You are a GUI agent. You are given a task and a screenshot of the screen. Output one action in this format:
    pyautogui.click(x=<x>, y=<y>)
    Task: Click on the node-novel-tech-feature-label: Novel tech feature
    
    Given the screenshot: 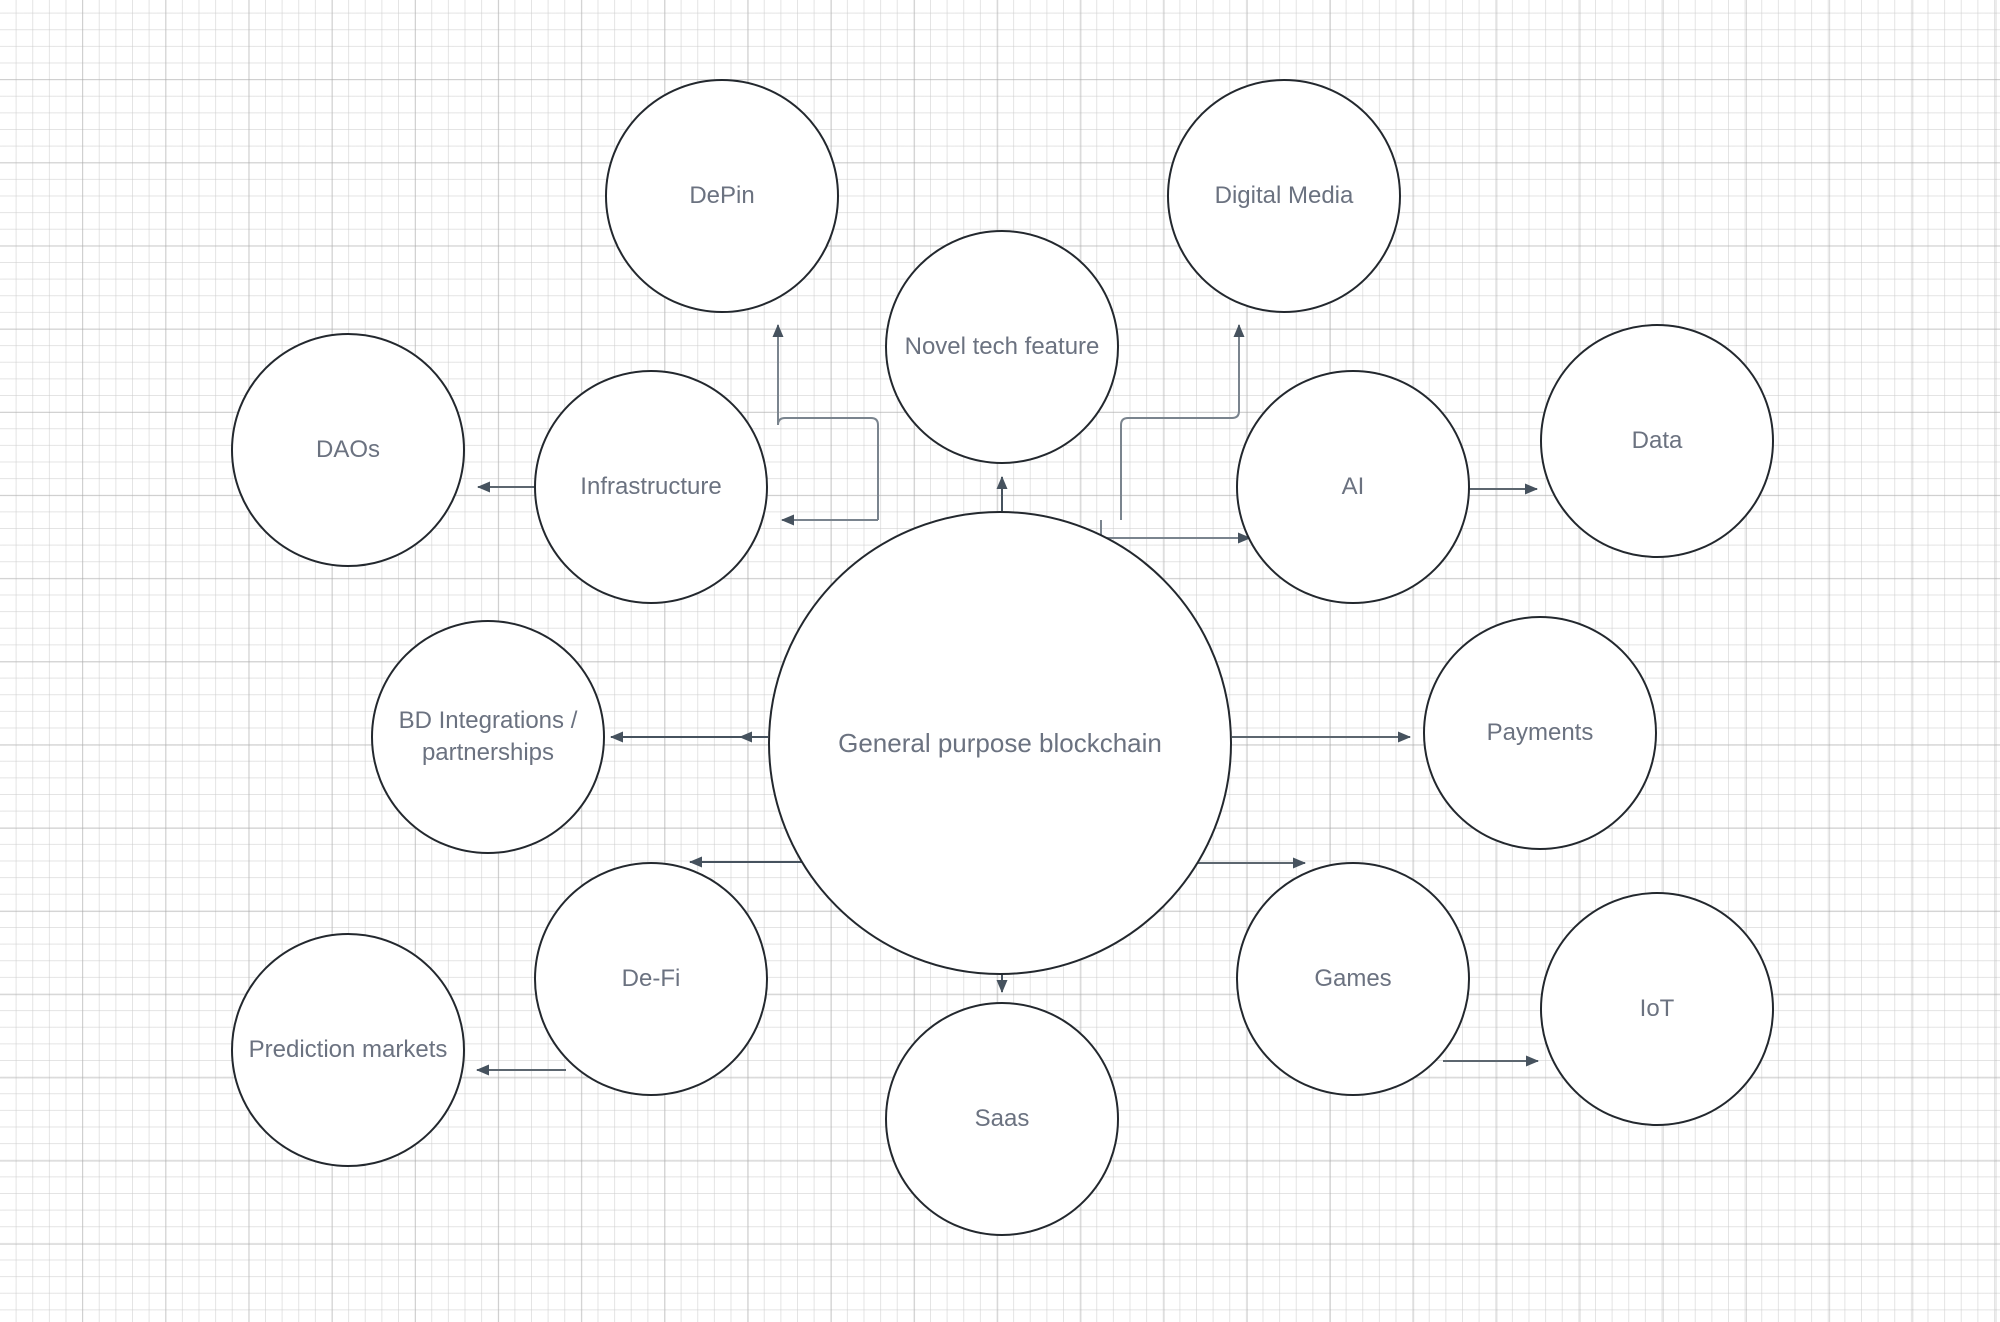 What is the action you would take?
    pyautogui.click(x=1002, y=347)
    